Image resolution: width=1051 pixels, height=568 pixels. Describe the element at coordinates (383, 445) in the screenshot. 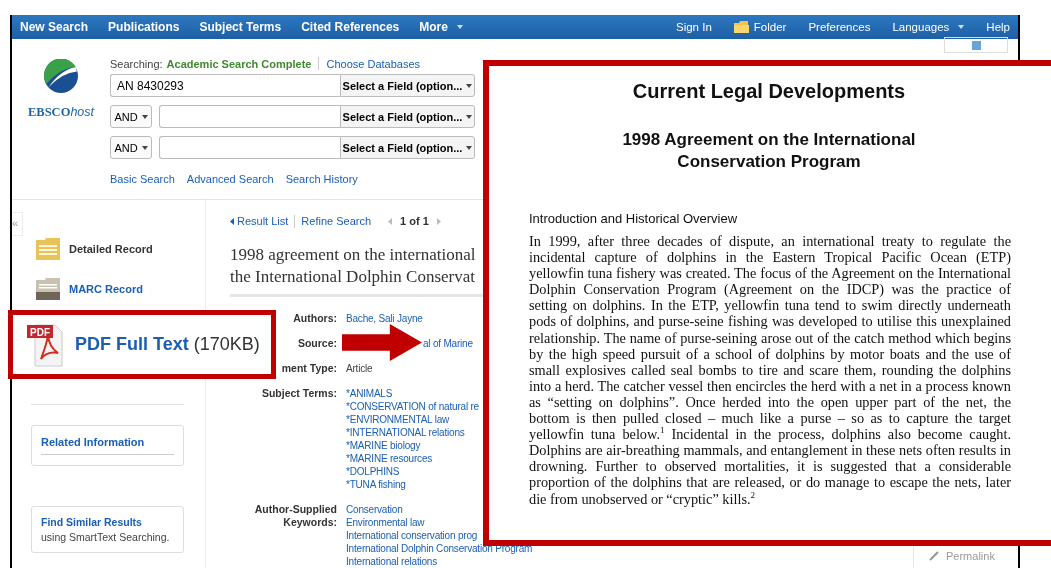

I see `field-value-link: *MARINE biology` at that location.